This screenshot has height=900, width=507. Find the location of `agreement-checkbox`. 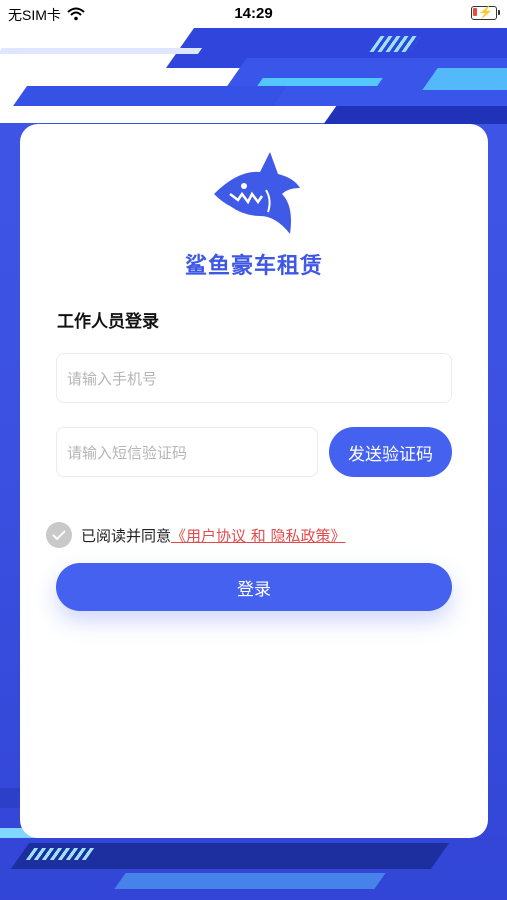

agreement-checkbox is located at coordinates (59, 535).